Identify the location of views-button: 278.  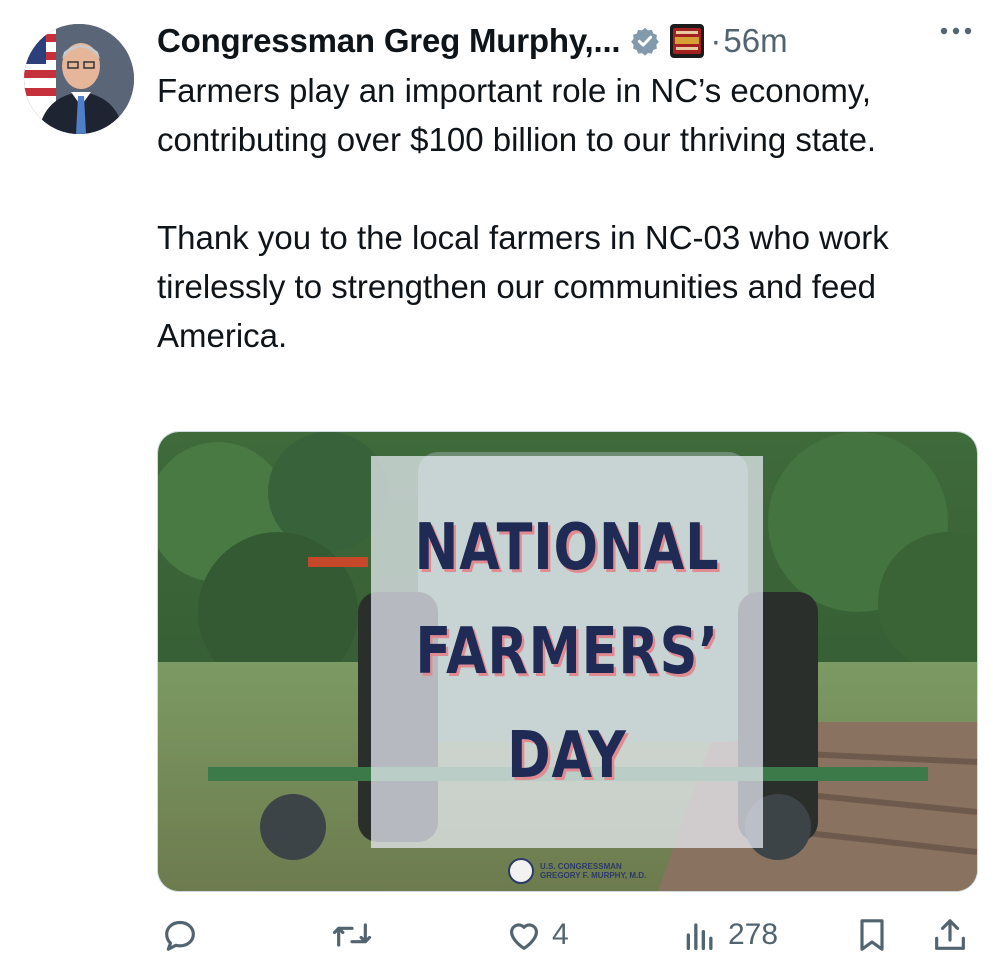
(729, 935).